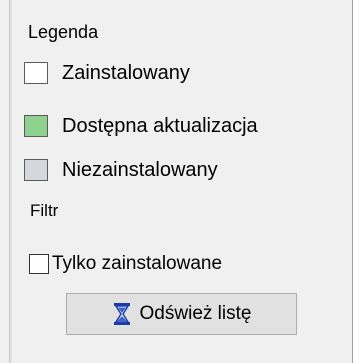  I want to click on legend-item-update-available: Dostępna aktualizacja, so click(141, 126).